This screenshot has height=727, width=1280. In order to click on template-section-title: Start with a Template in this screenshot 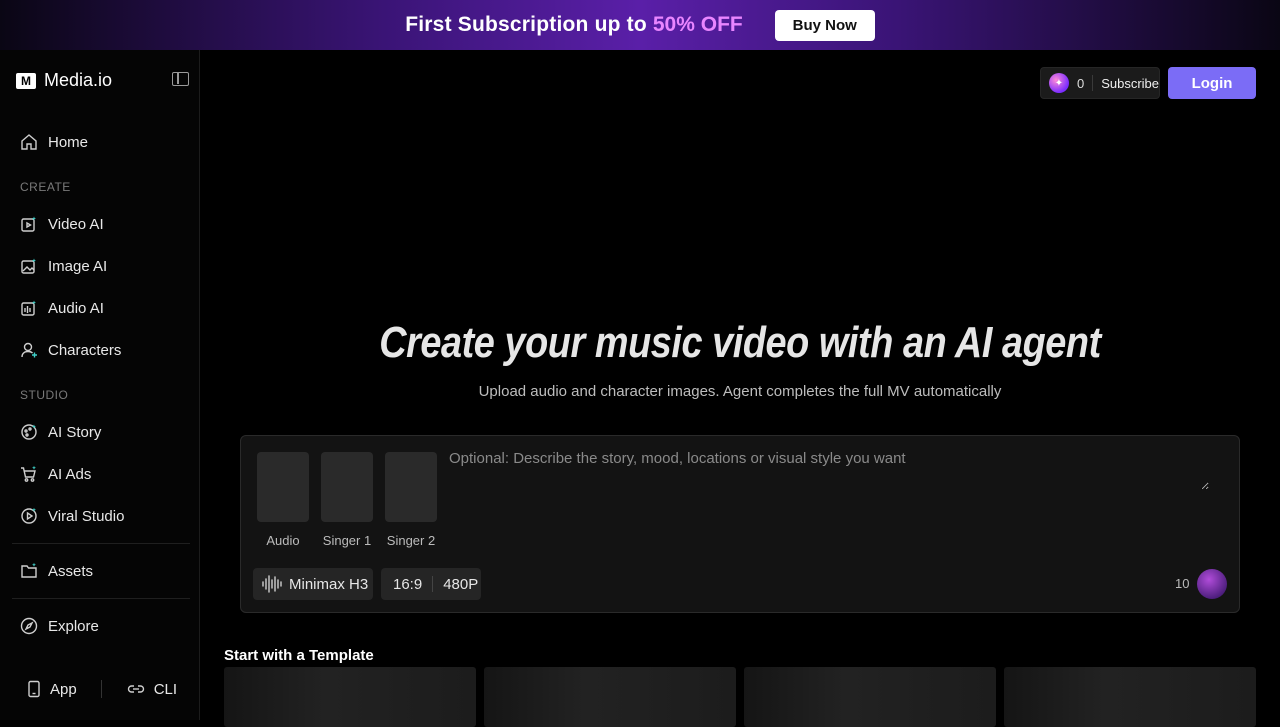, I will do `click(299, 655)`.